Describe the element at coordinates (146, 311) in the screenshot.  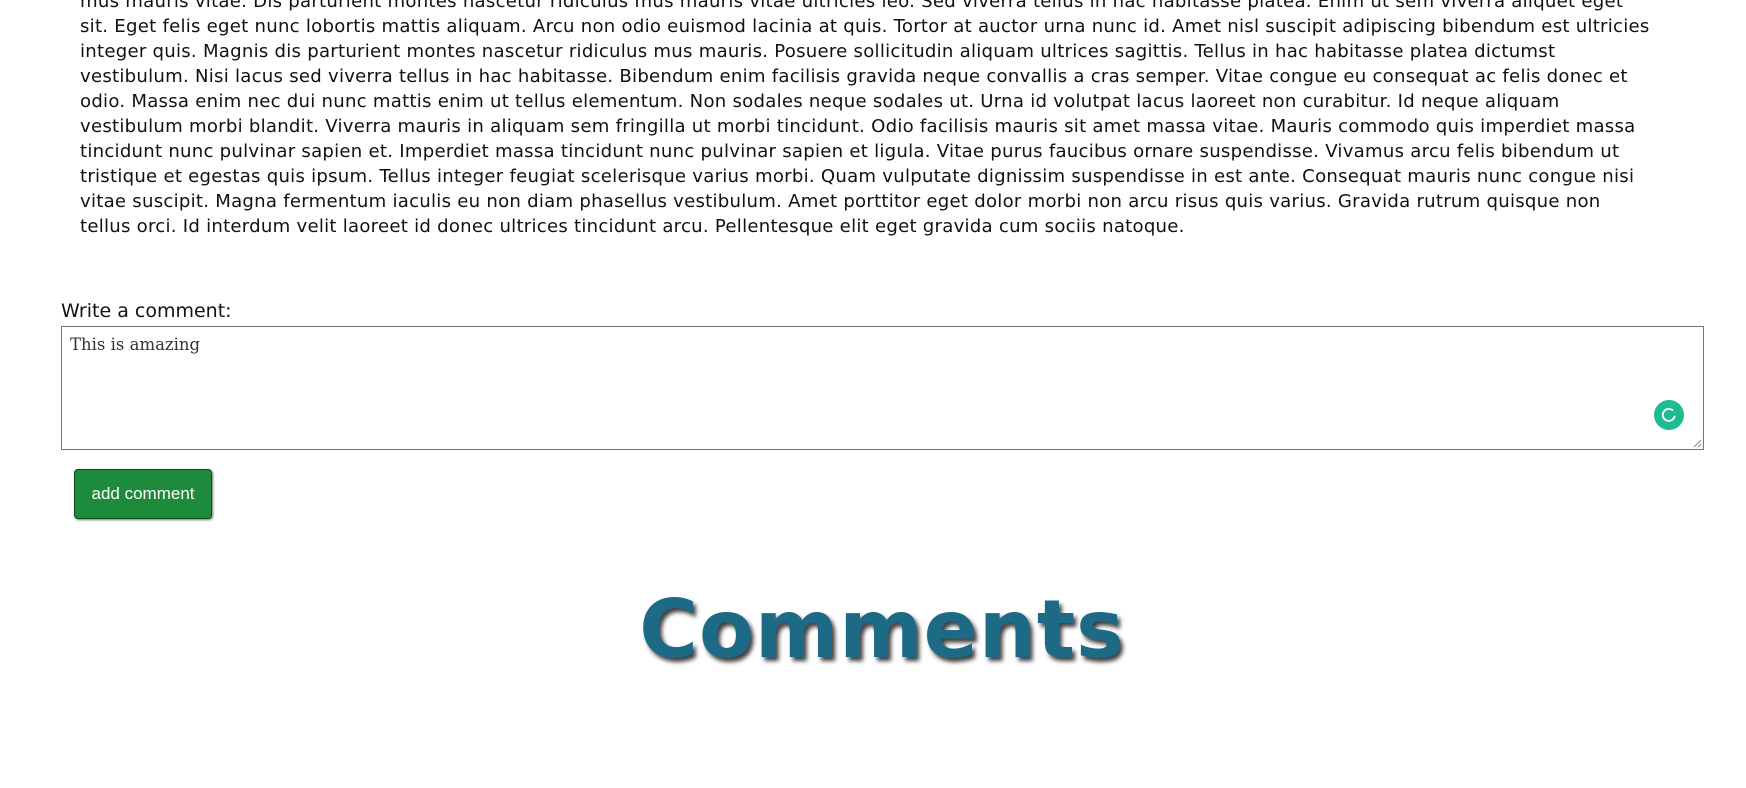
I see `comment-label: Write a comment:` at that location.